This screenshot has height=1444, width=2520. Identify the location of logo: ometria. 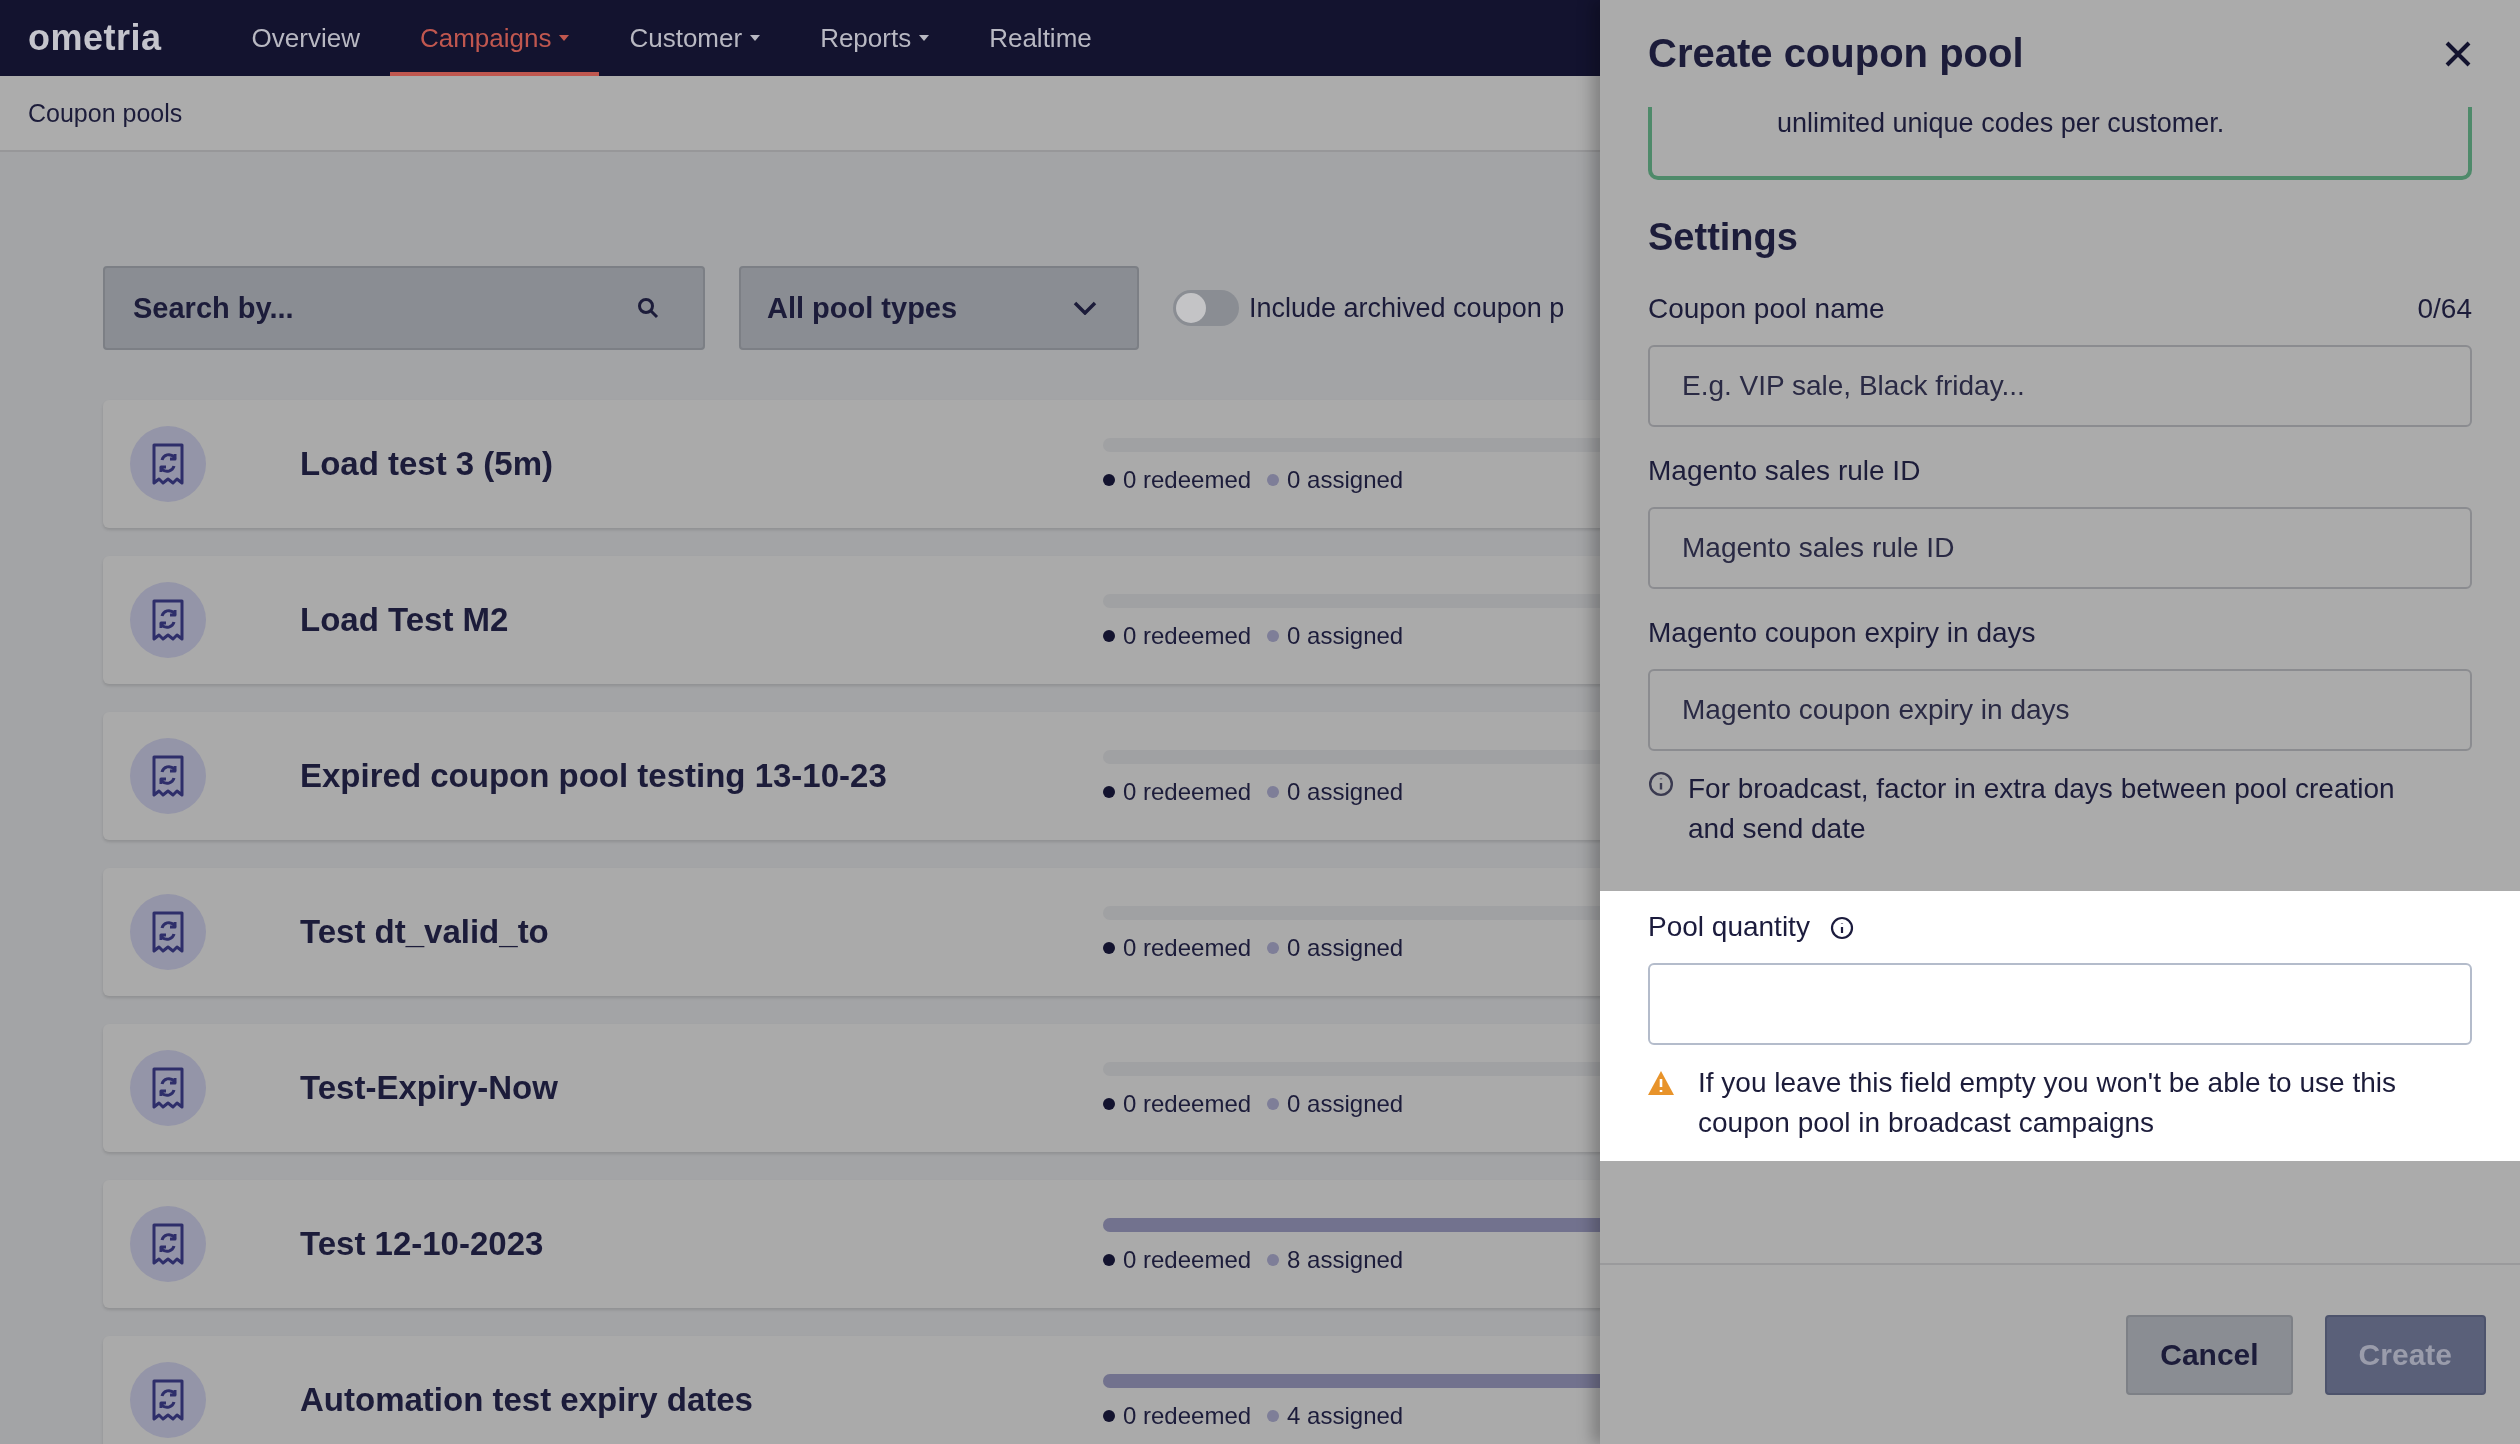
(95, 38).